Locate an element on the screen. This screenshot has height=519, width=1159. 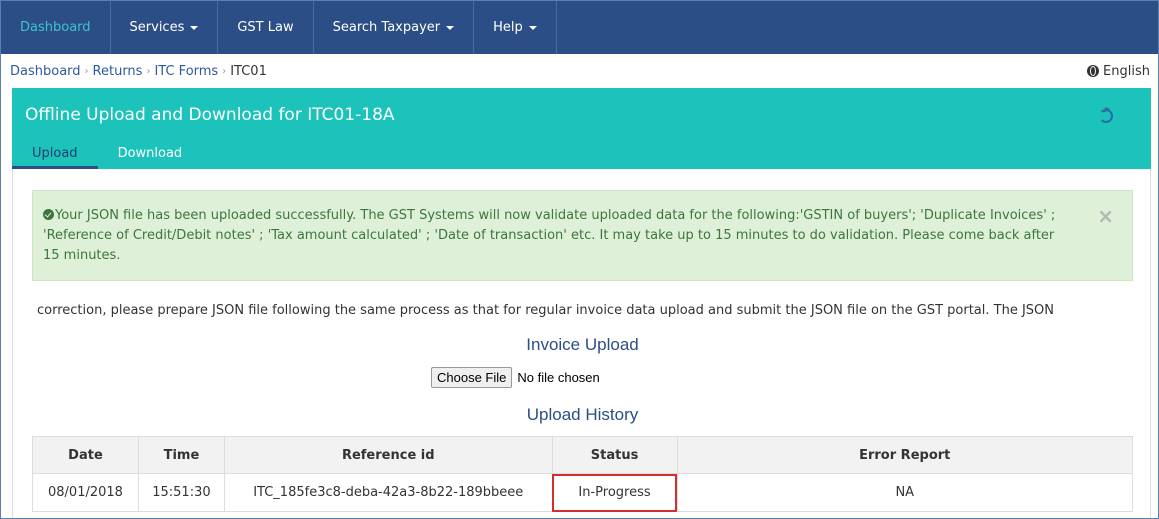
nav-dashboard: Dashboard is located at coordinates (56, 27).